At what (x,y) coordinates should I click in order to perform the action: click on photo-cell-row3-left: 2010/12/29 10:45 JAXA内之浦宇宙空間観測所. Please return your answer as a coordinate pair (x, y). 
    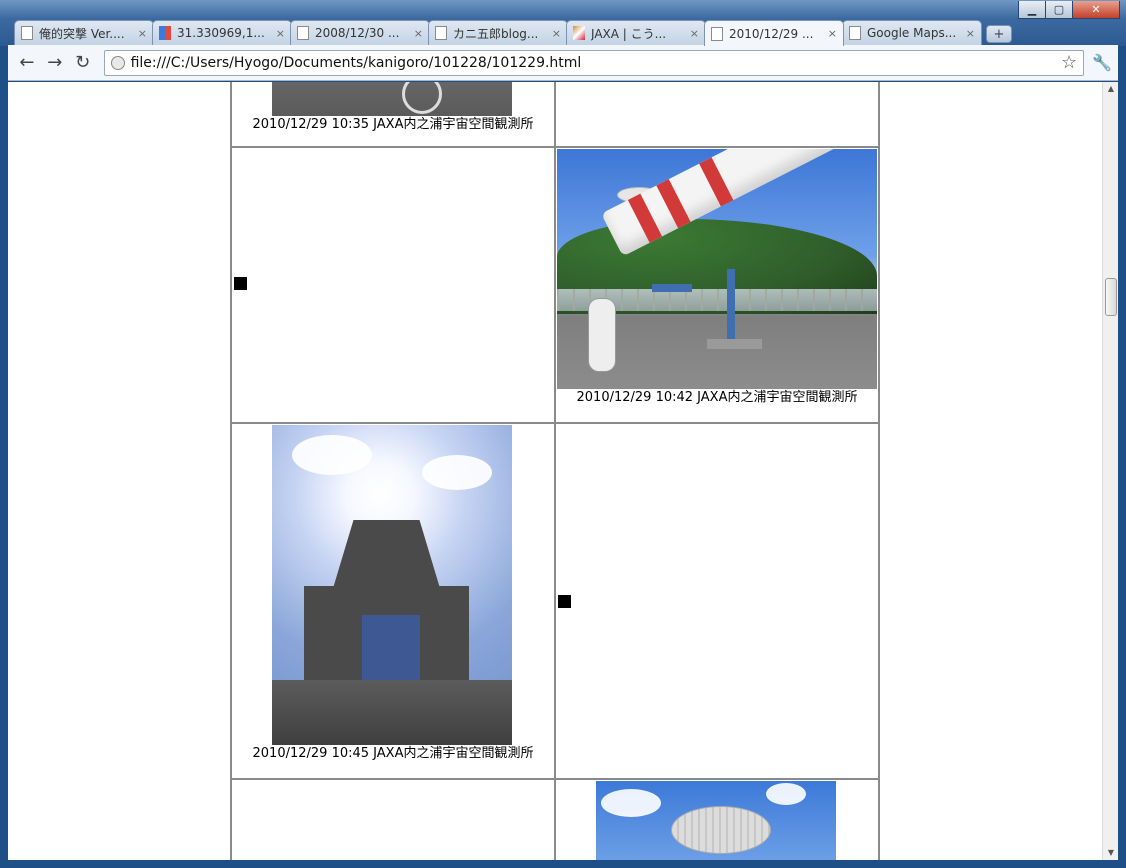
    Looking at the image, I should click on (393, 601).